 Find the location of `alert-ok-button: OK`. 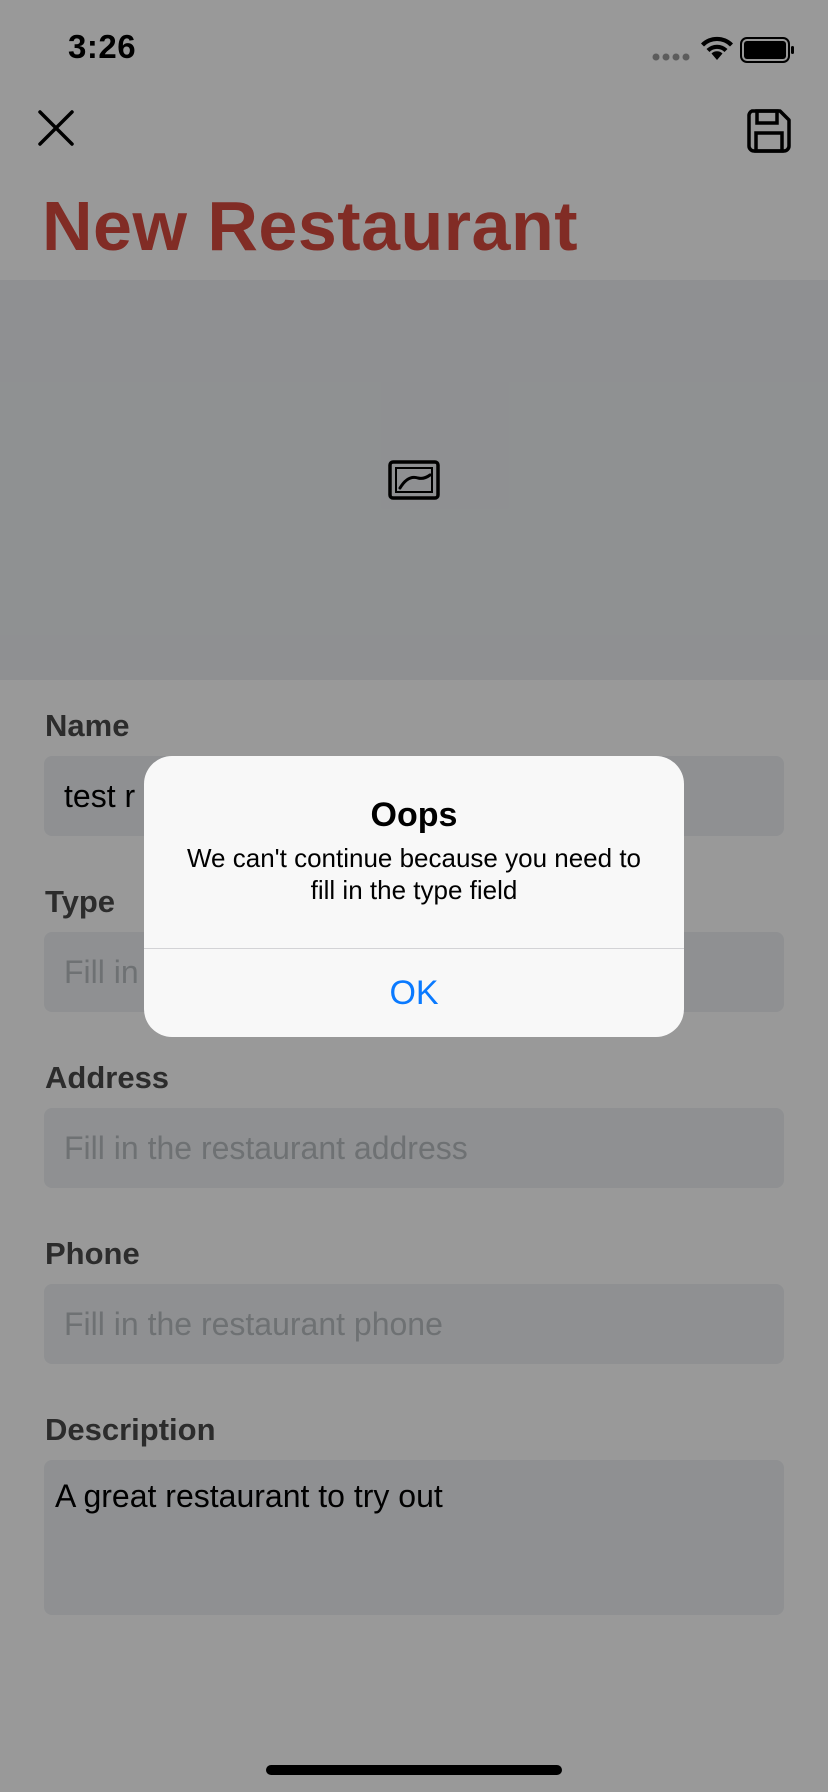

alert-ok-button: OK is located at coordinates (414, 993).